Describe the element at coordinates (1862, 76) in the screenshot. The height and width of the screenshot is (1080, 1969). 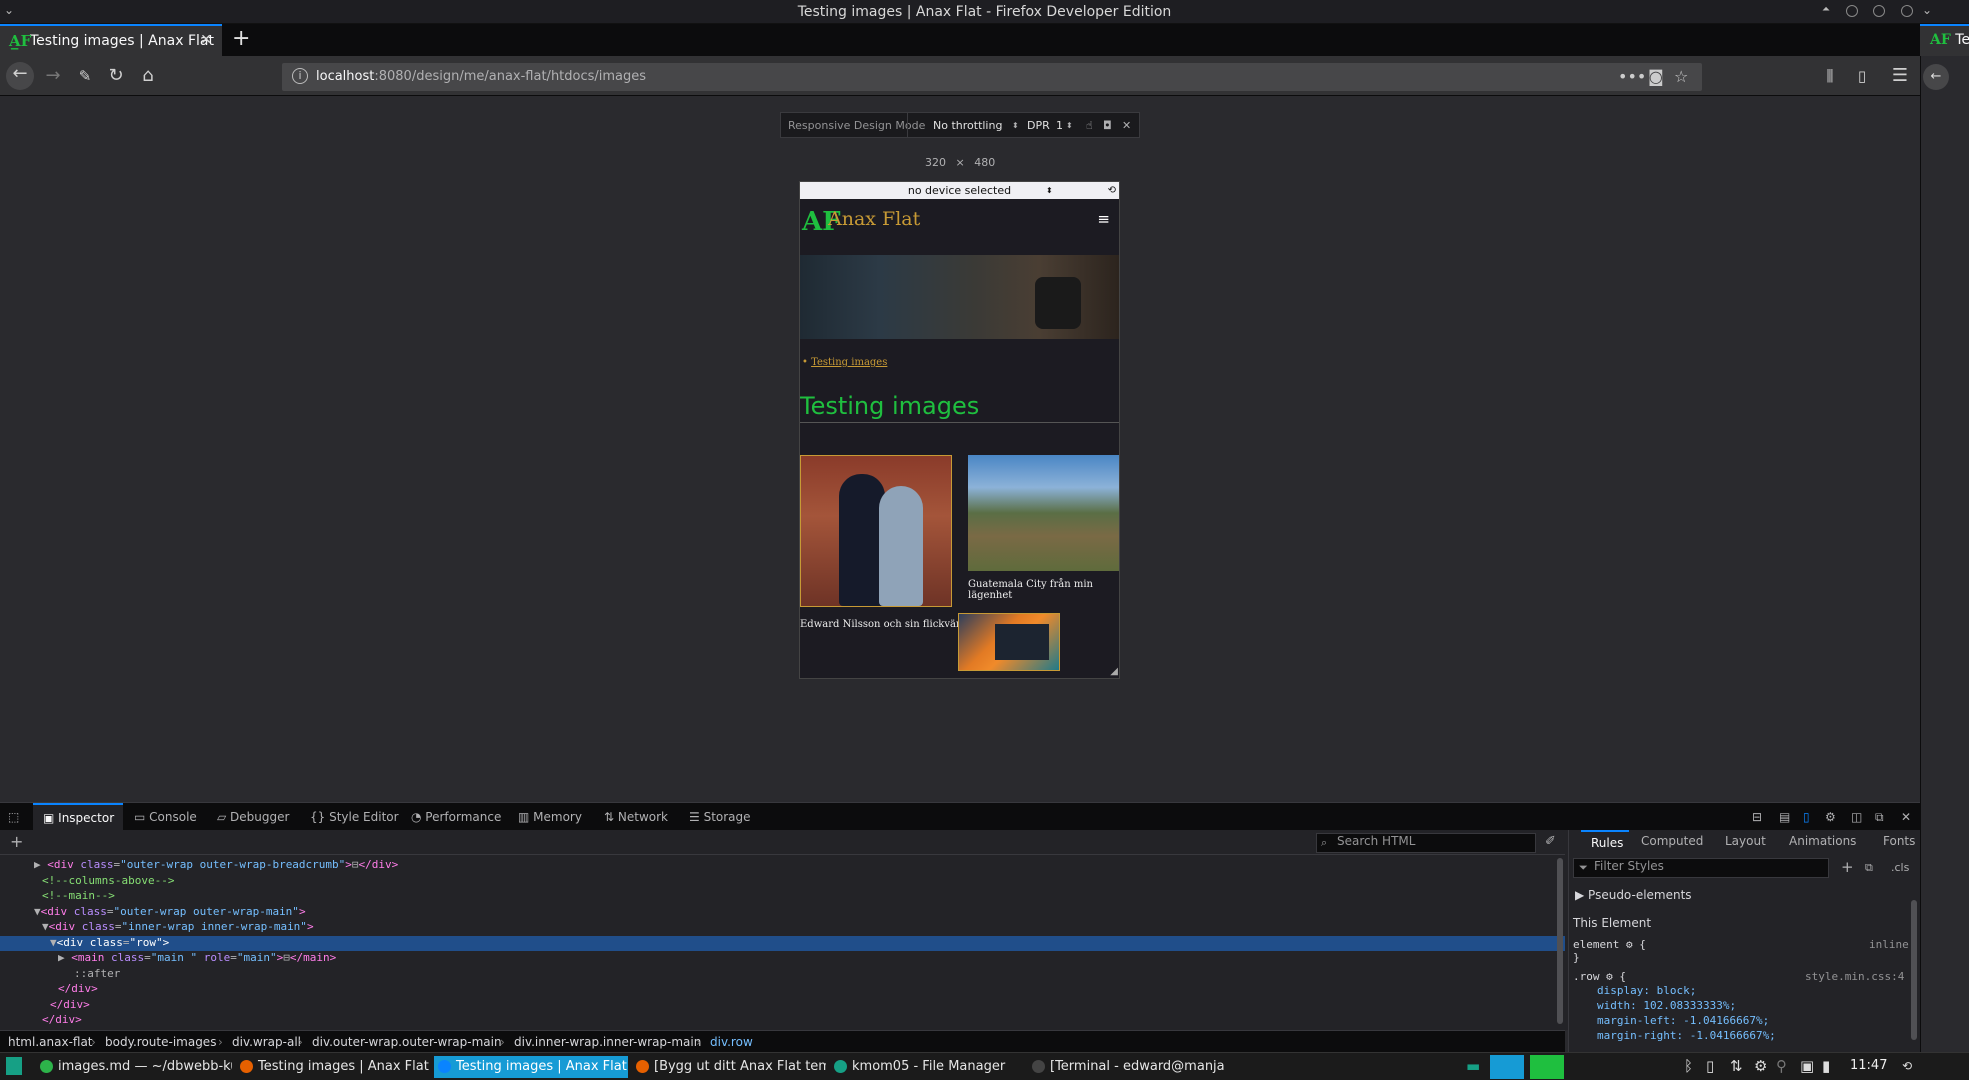
I see `sidebar-icon: ▯` at that location.